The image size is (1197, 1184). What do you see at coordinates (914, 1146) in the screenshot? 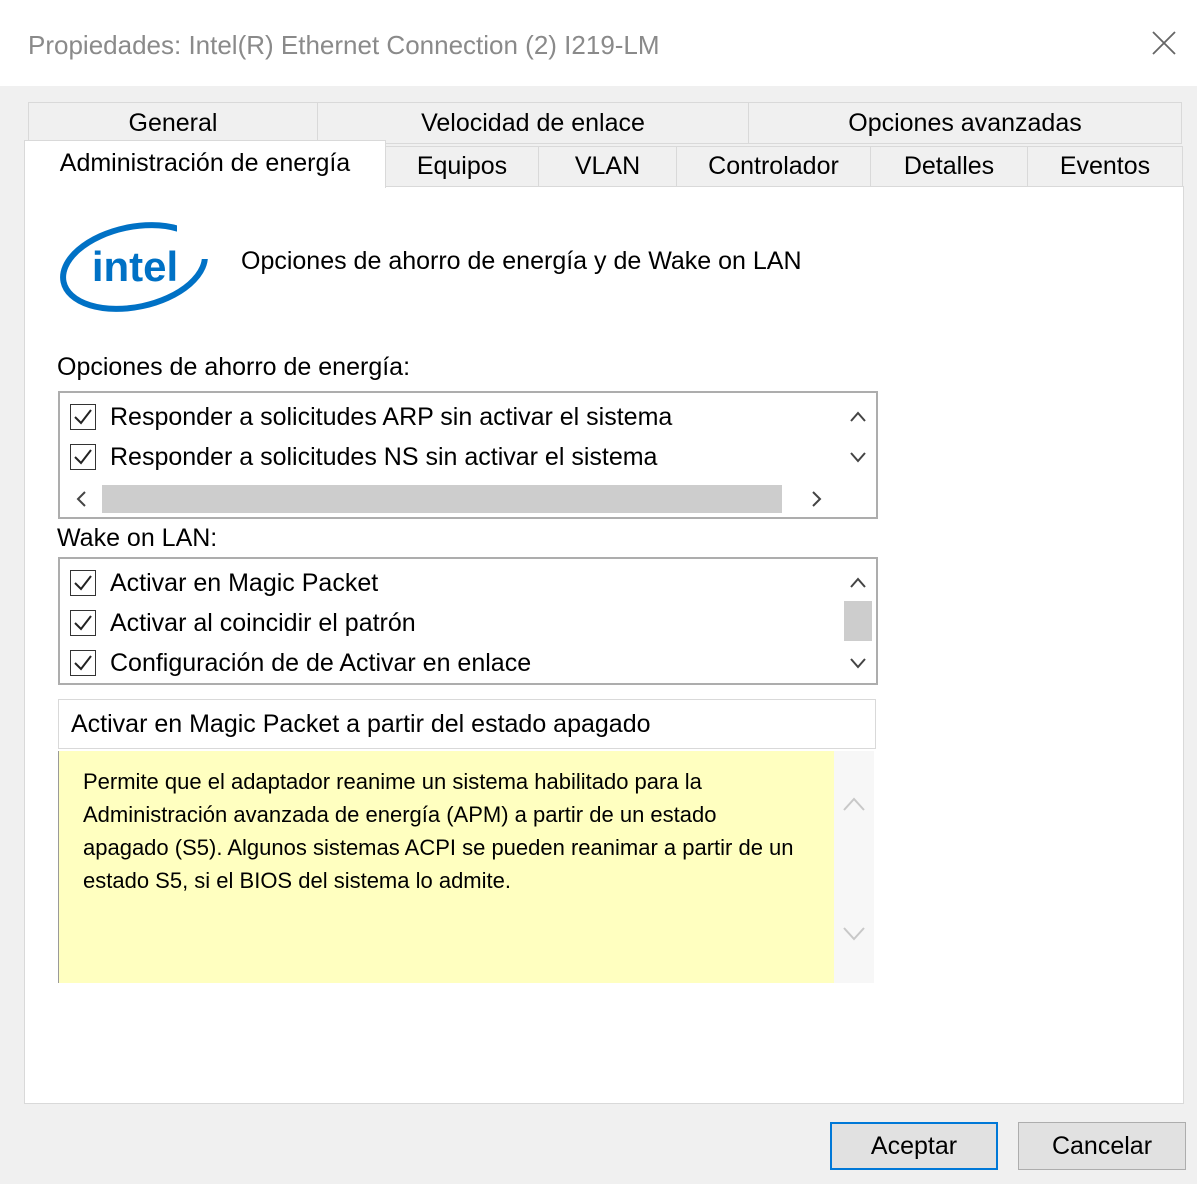
I see `ok-button: Aceptar` at bounding box center [914, 1146].